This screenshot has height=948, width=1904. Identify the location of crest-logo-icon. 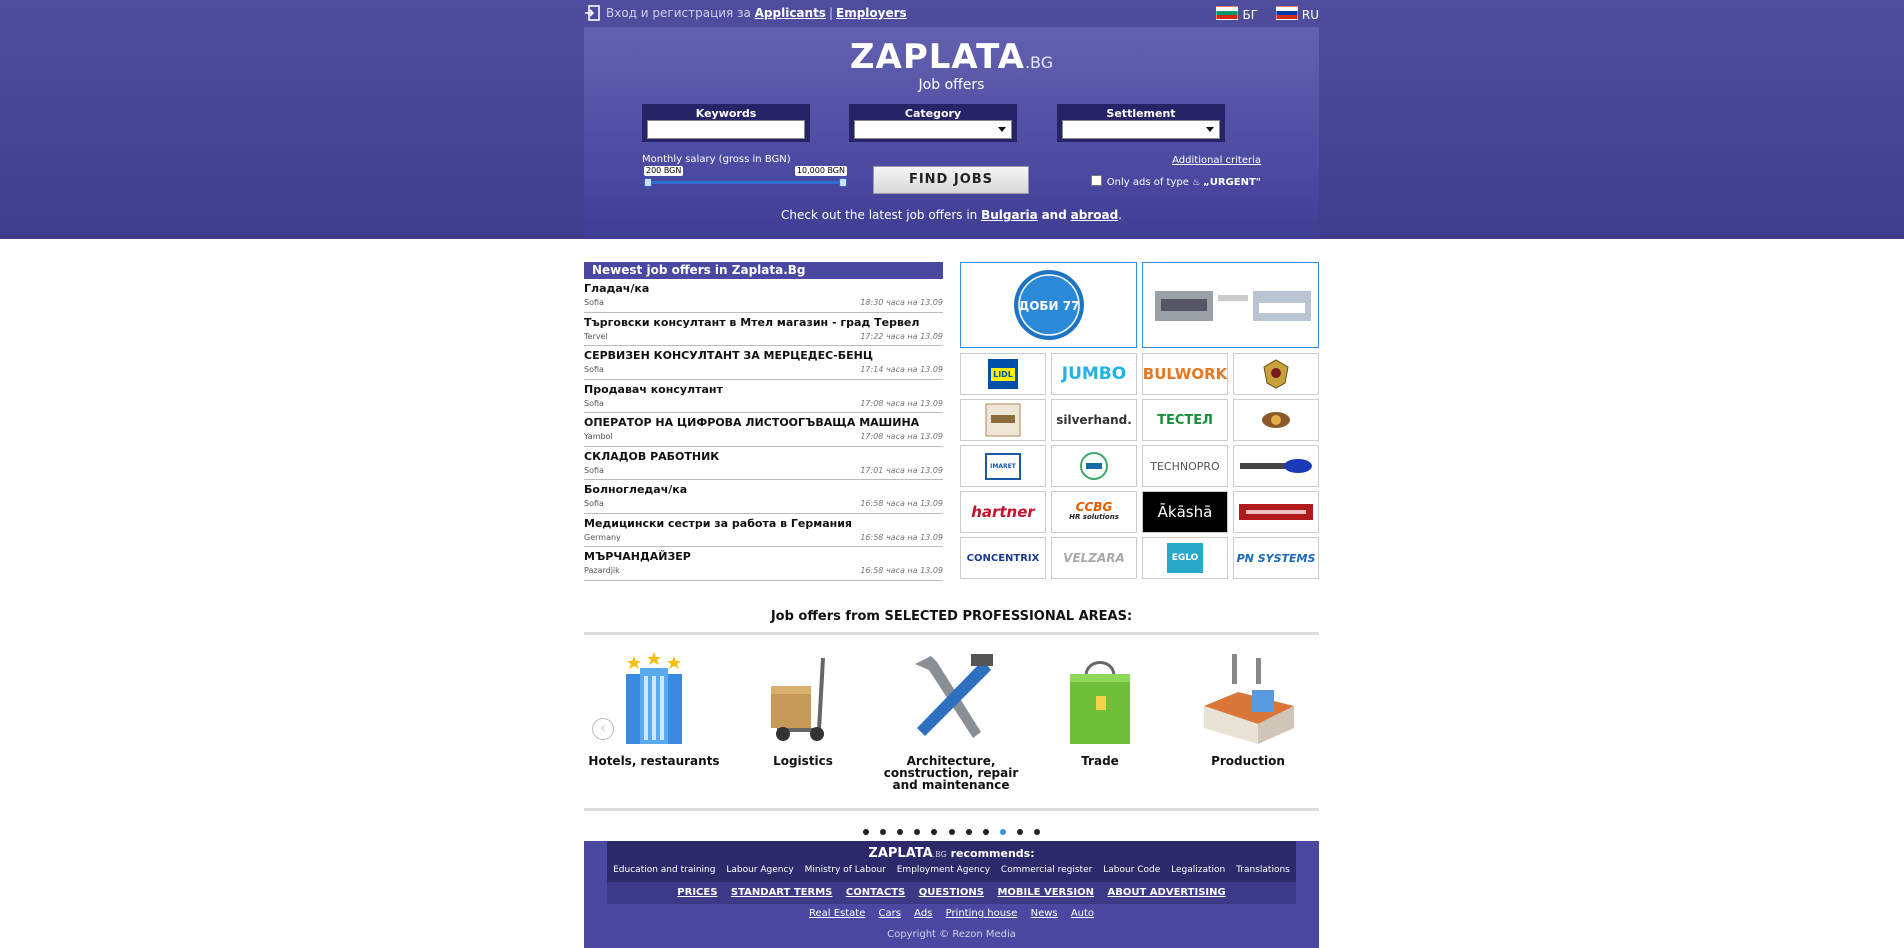
(1276, 374).